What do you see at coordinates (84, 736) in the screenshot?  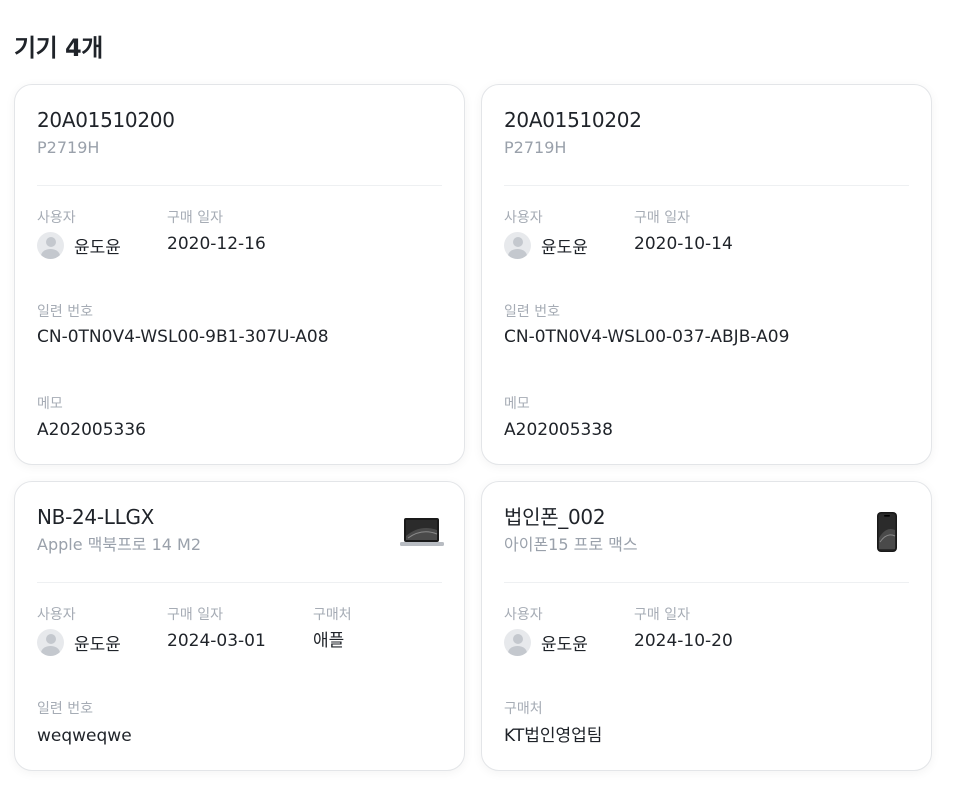 I see `serial-value: weqweqwe` at bounding box center [84, 736].